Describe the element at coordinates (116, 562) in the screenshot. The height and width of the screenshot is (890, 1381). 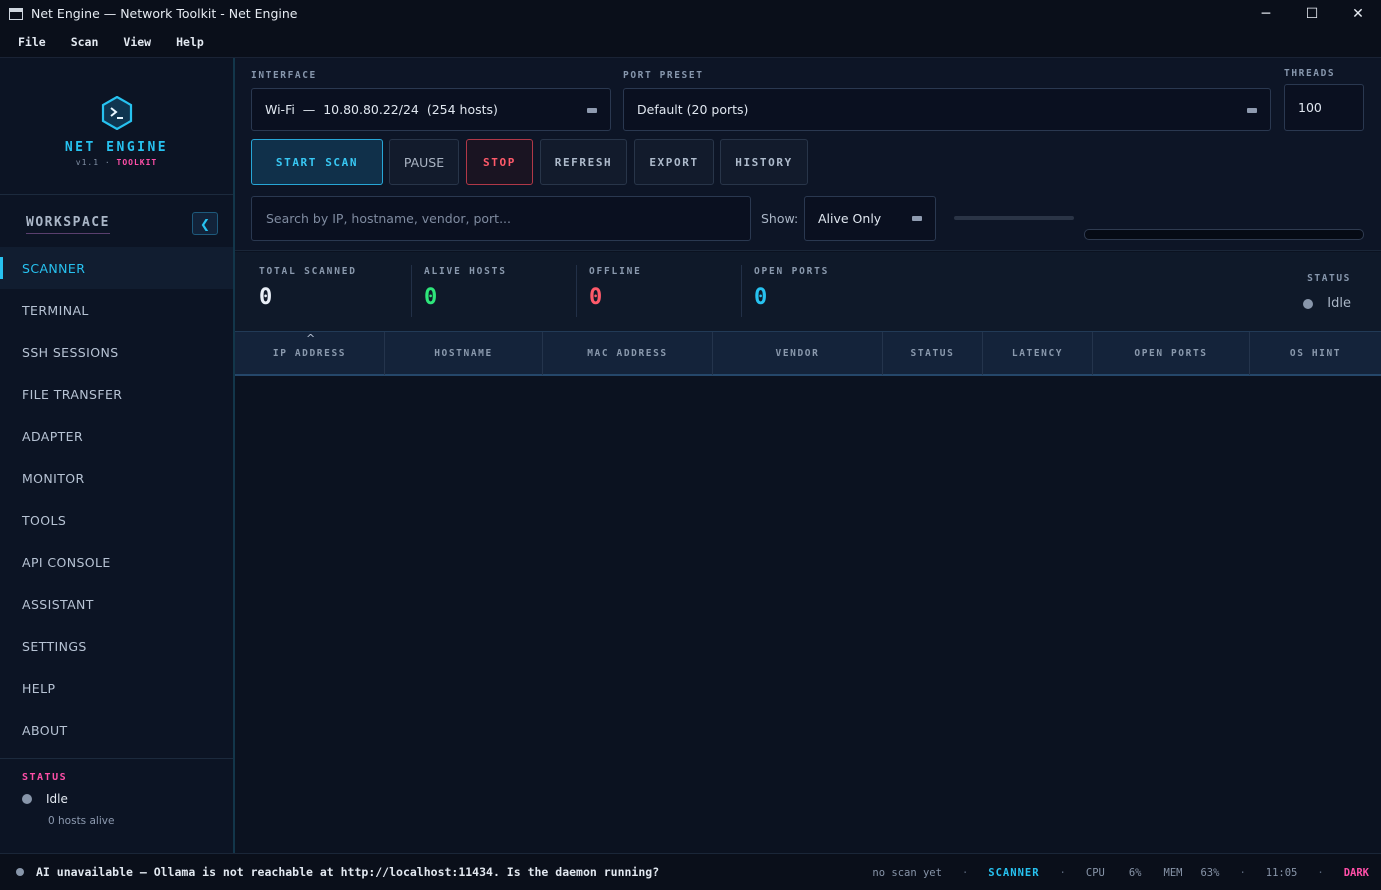
I see `sidebar-item-api-console: API CONSOLE` at that location.